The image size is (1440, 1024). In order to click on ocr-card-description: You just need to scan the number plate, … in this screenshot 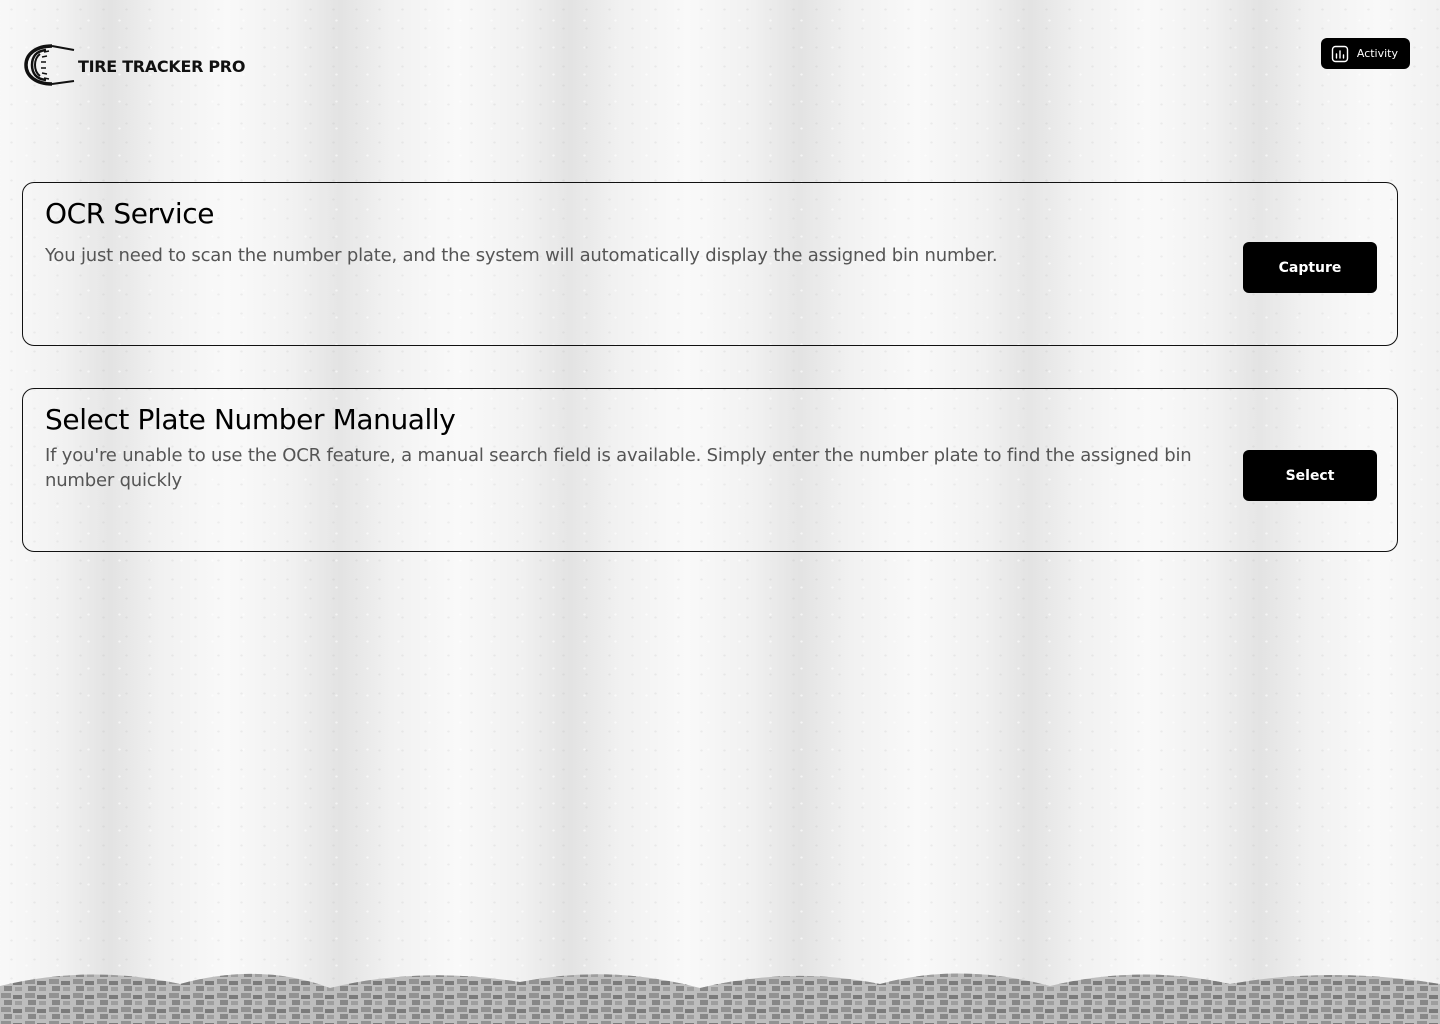, I will do `click(521, 255)`.